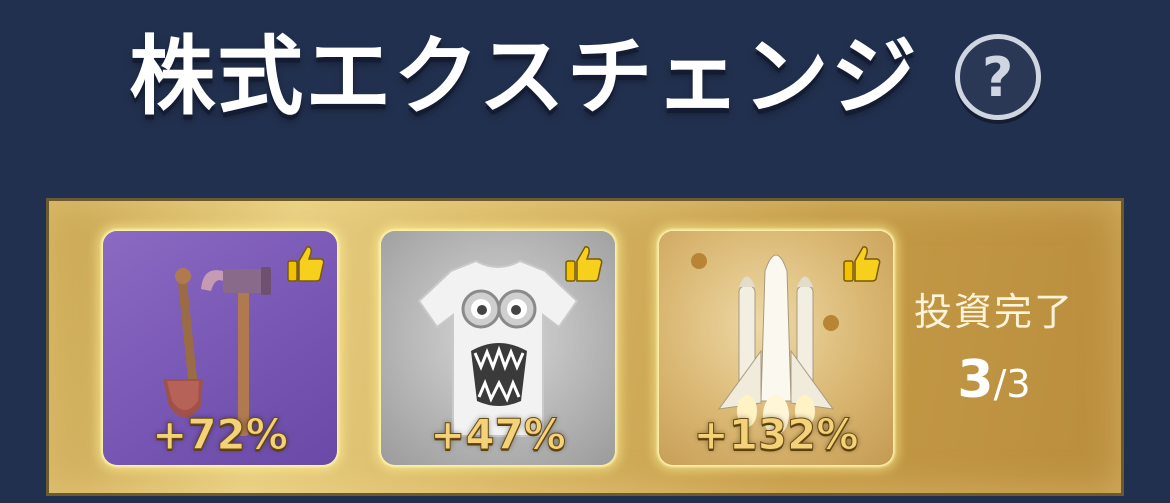 This screenshot has width=1170, height=503. I want to click on change-percent: +72%, so click(220, 435).